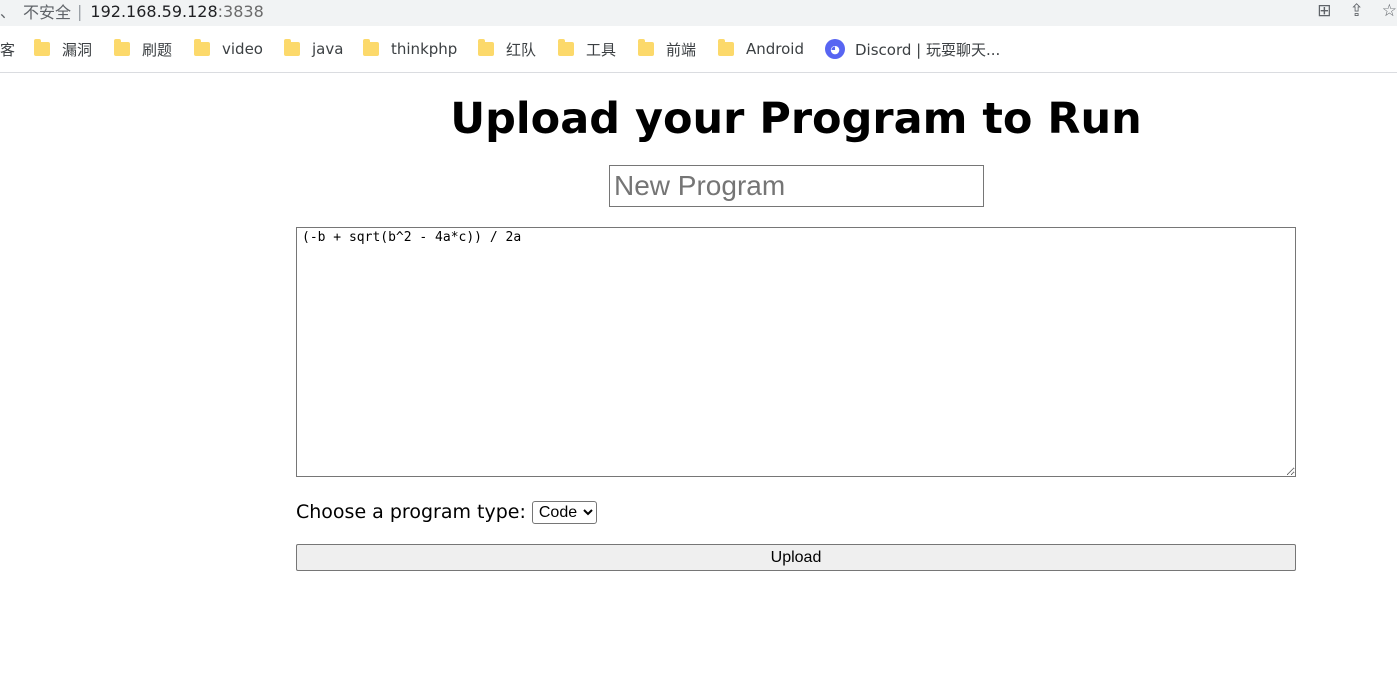 This screenshot has height=679, width=1397. Describe the element at coordinates (796, 119) in the screenshot. I see `page-title: Upload your Program to Run` at that location.